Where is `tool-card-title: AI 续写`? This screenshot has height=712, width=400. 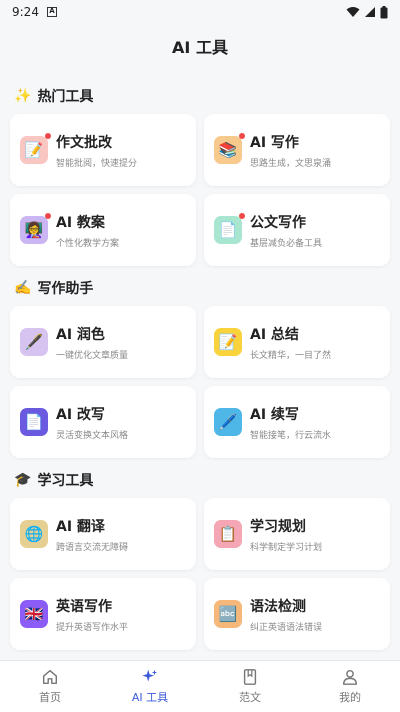 tool-card-title: AI 续写 is located at coordinates (274, 414).